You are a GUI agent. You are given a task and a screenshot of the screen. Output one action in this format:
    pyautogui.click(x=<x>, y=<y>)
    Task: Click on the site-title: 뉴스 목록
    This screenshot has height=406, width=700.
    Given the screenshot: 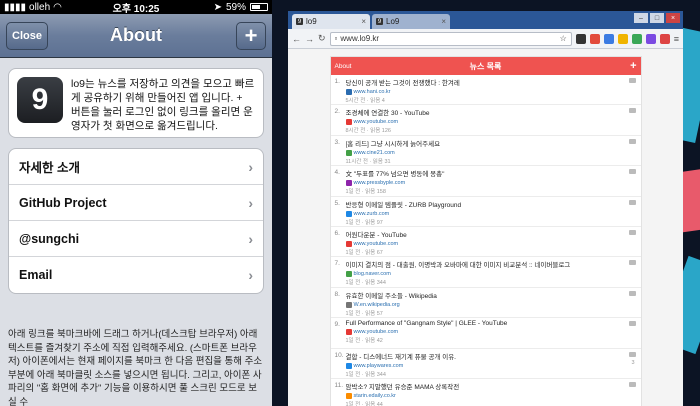 What is the action you would take?
    pyautogui.click(x=485, y=66)
    